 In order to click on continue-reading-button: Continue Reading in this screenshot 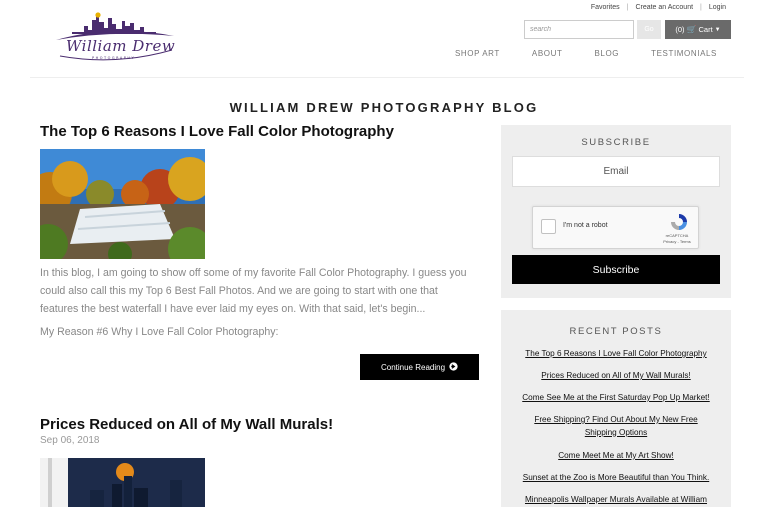, I will do `click(419, 367)`.